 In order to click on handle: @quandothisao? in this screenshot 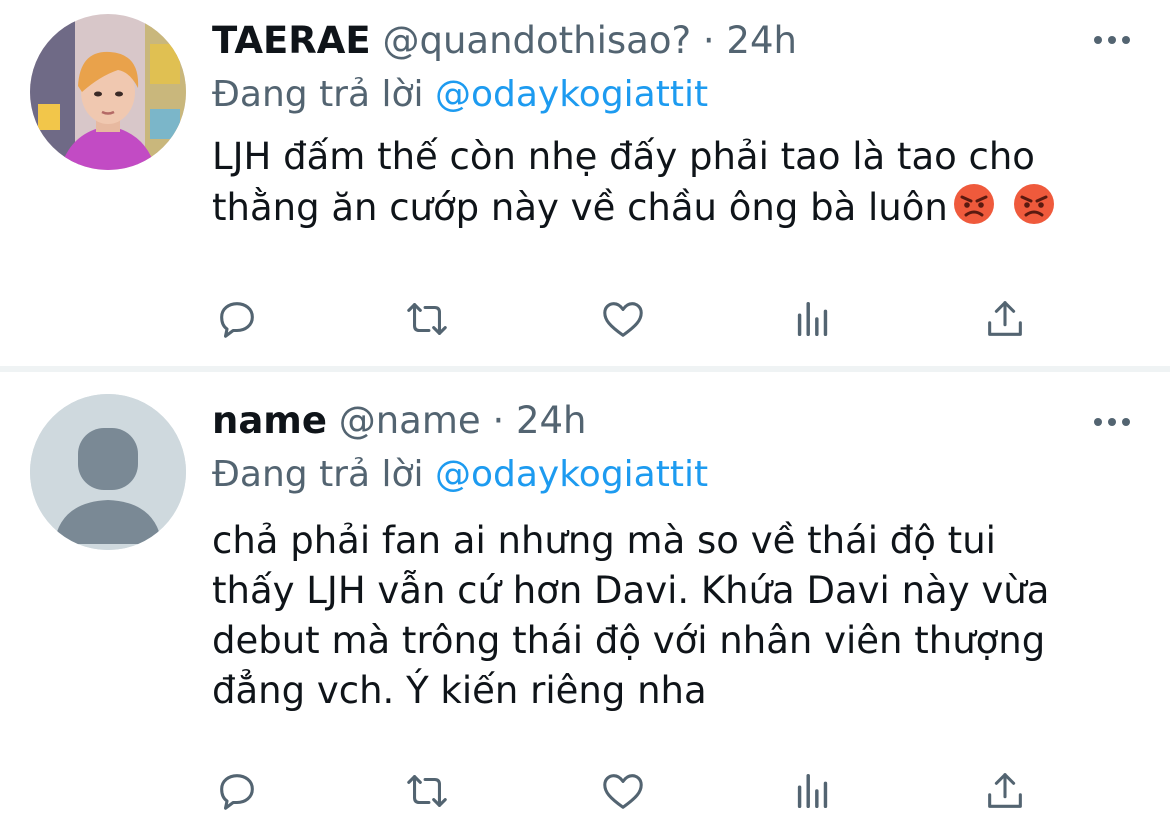, I will do `click(536, 40)`.